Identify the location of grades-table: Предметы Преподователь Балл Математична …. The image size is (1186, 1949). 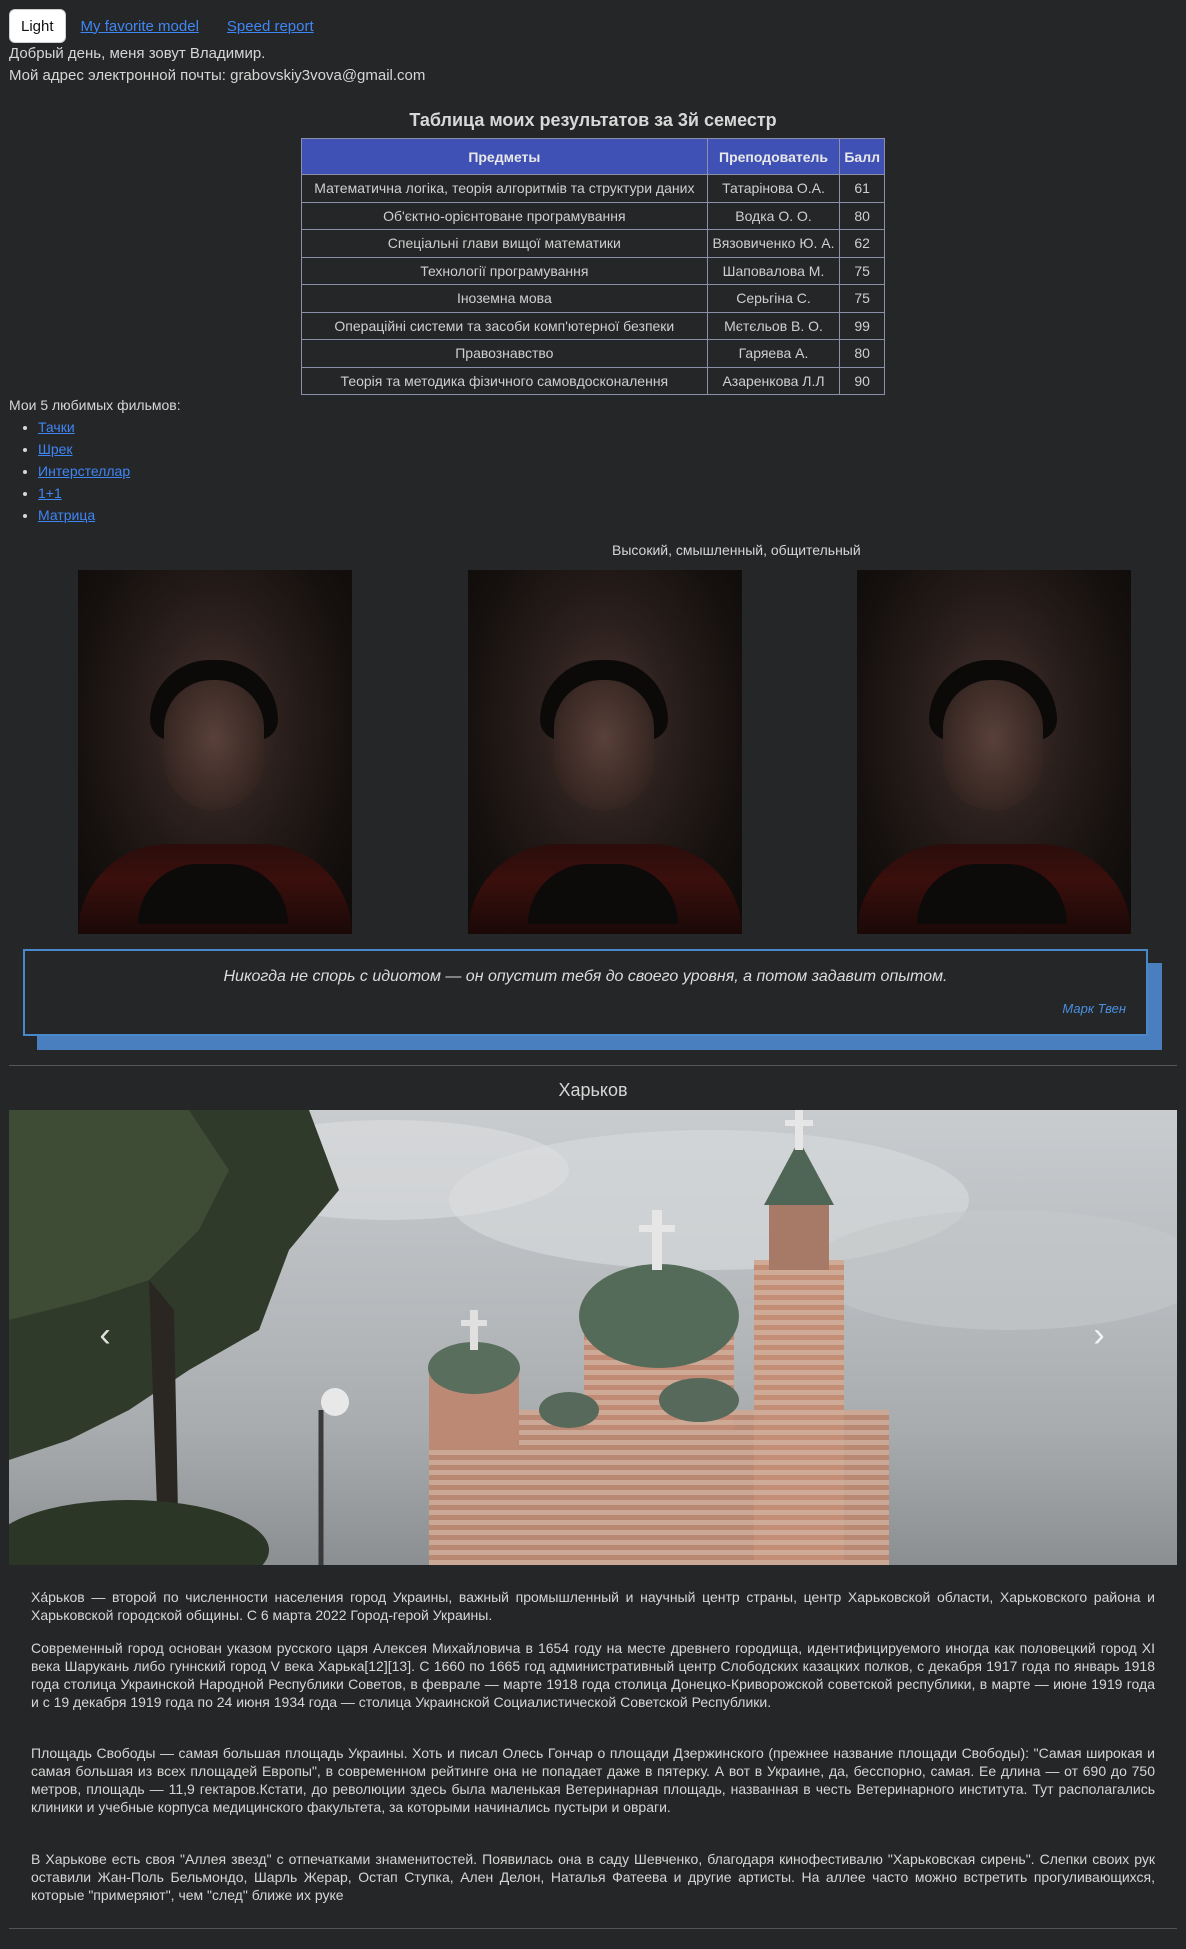
(593, 266).